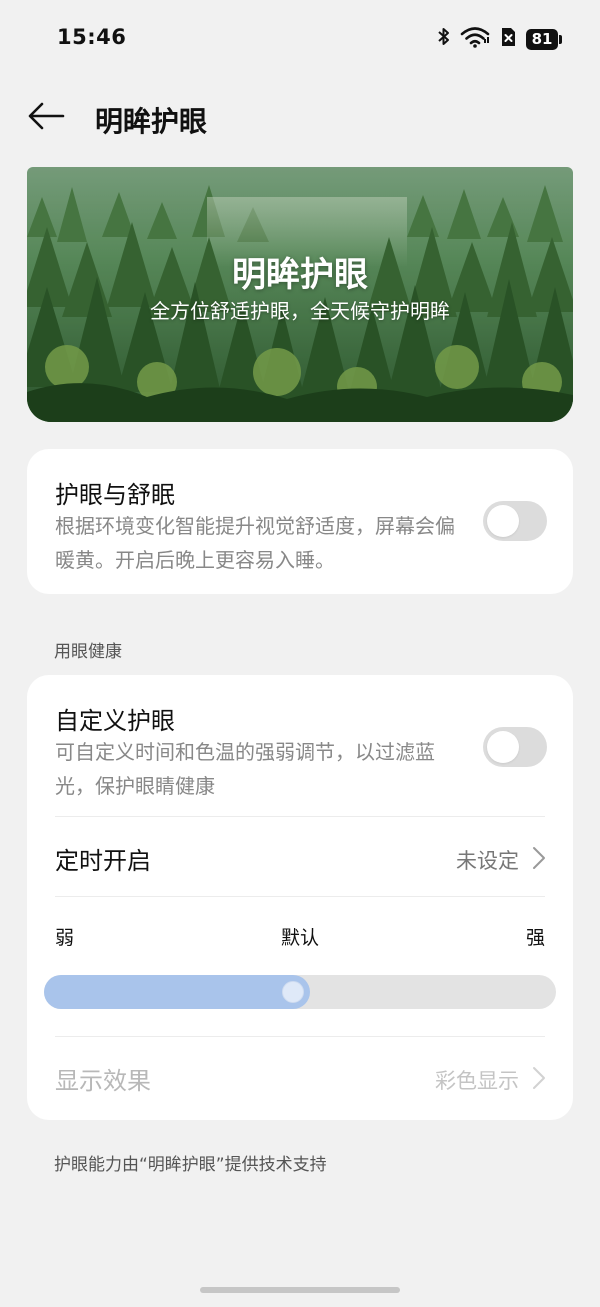  I want to click on battery-level: 81, so click(542, 39).